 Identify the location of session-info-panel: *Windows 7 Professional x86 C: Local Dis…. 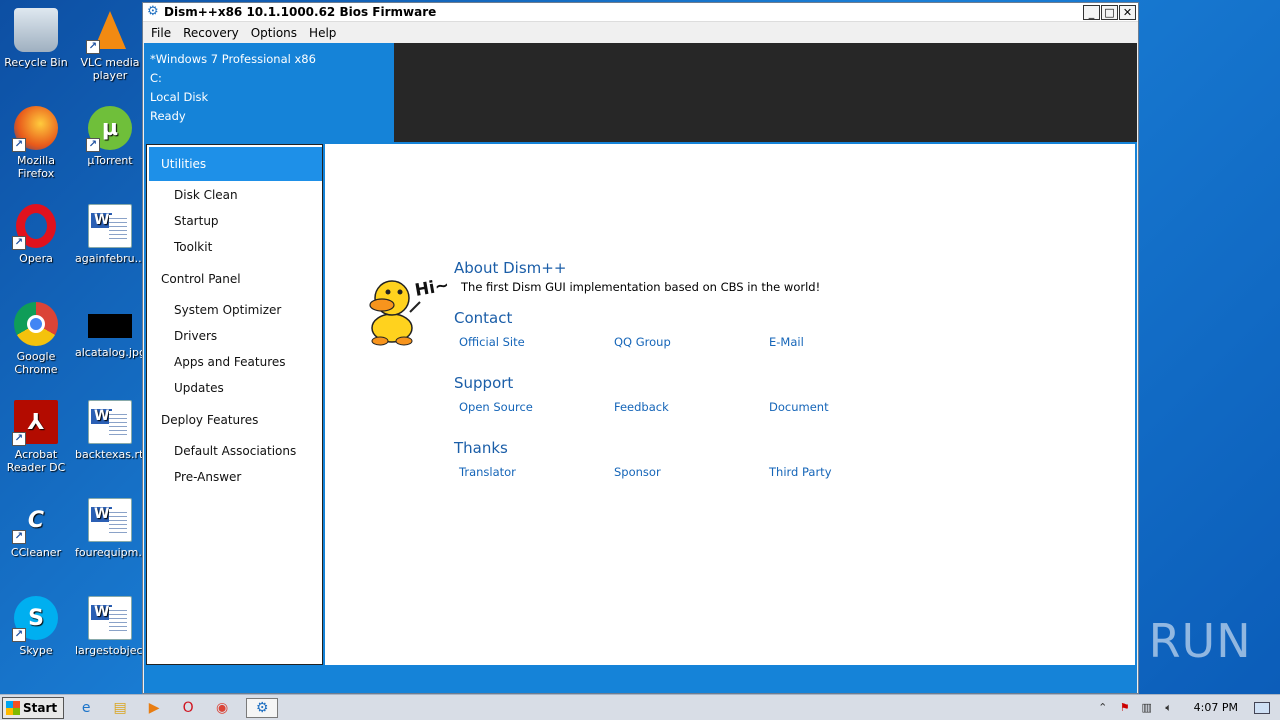
(269, 92).